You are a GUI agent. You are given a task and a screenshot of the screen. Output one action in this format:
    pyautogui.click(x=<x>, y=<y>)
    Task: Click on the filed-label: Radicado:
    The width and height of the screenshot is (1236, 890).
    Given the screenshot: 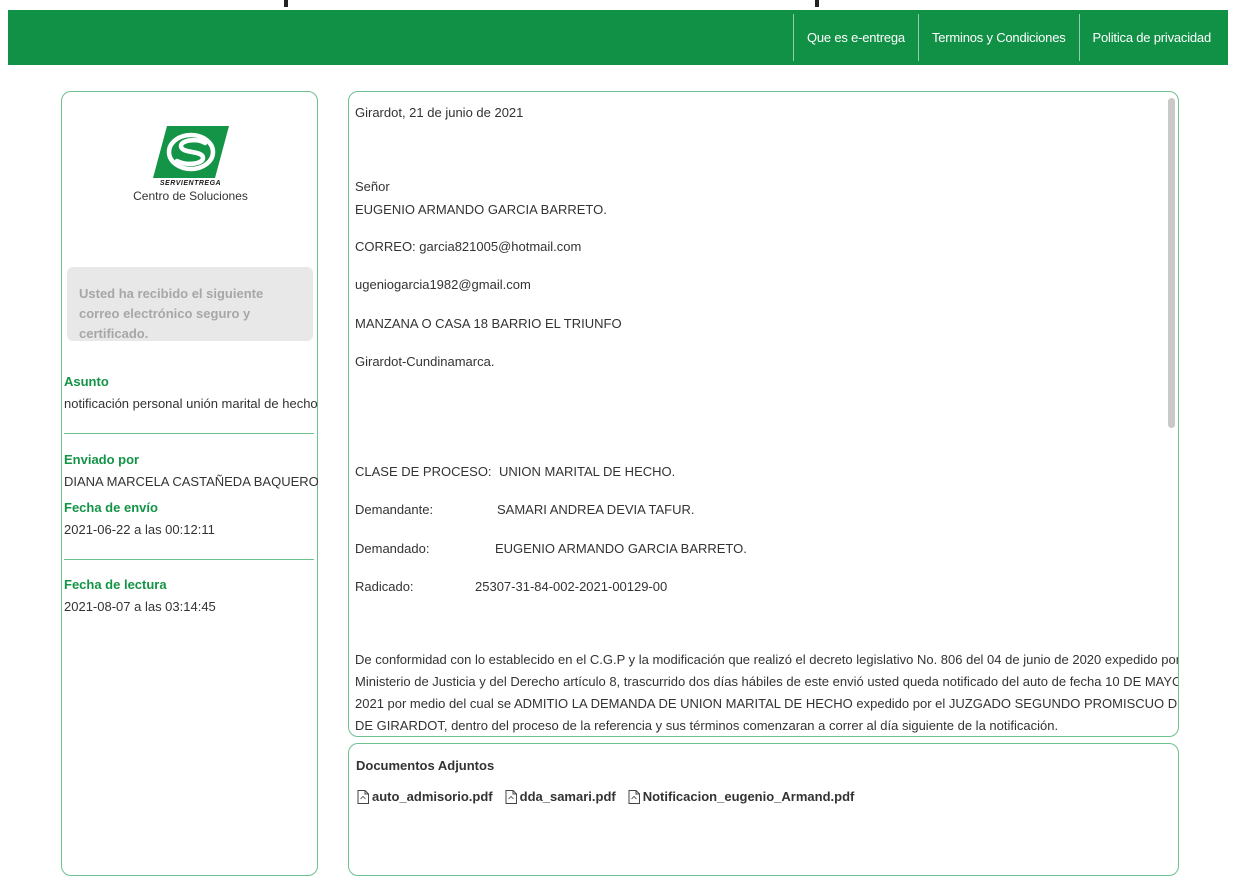 What is the action you would take?
    pyautogui.click(x=384, y=586)
    